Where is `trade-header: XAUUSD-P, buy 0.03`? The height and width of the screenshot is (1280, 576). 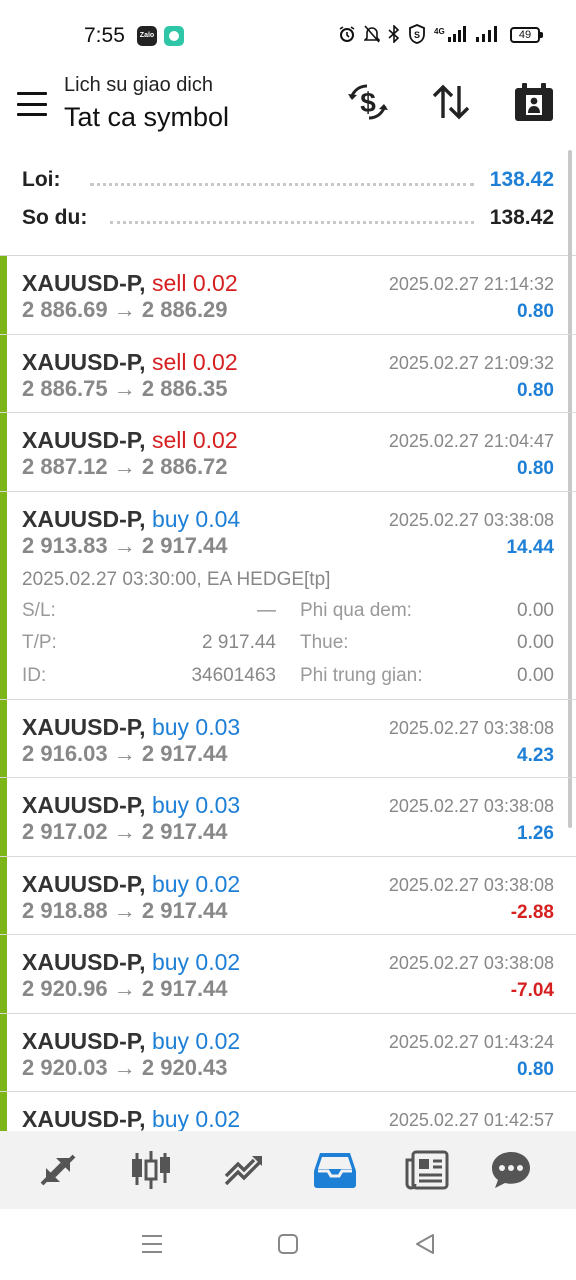 trade-header: XAUUSD-P, buy 0.03 is located at coordinates (131, 727).